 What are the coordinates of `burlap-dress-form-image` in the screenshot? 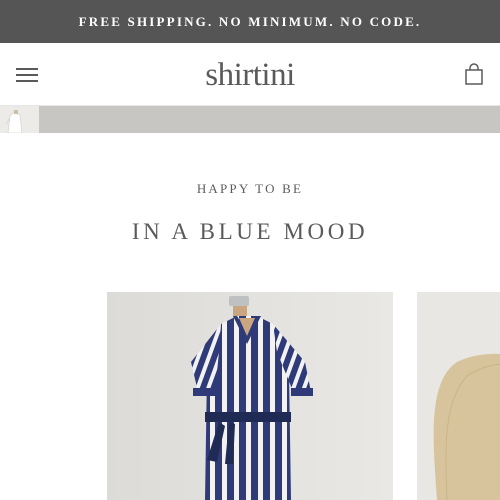 It's located at (458, 396).